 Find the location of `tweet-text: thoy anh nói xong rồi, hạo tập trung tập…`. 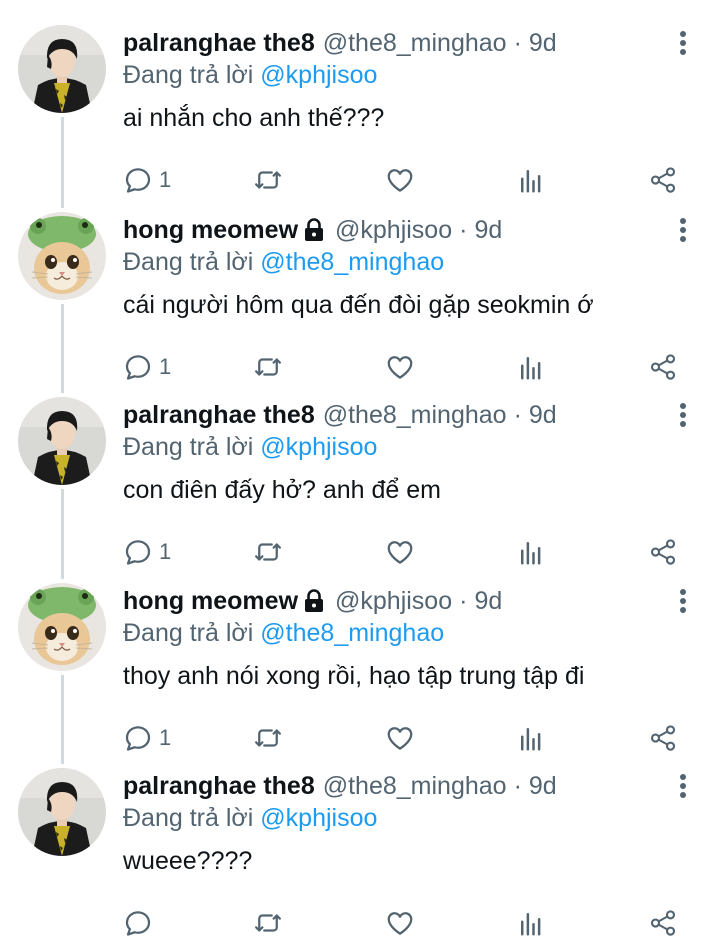

tweet-text: thoy anh nói xong rồi, hạo tập trung tập… is located at coordinates (354, 676).